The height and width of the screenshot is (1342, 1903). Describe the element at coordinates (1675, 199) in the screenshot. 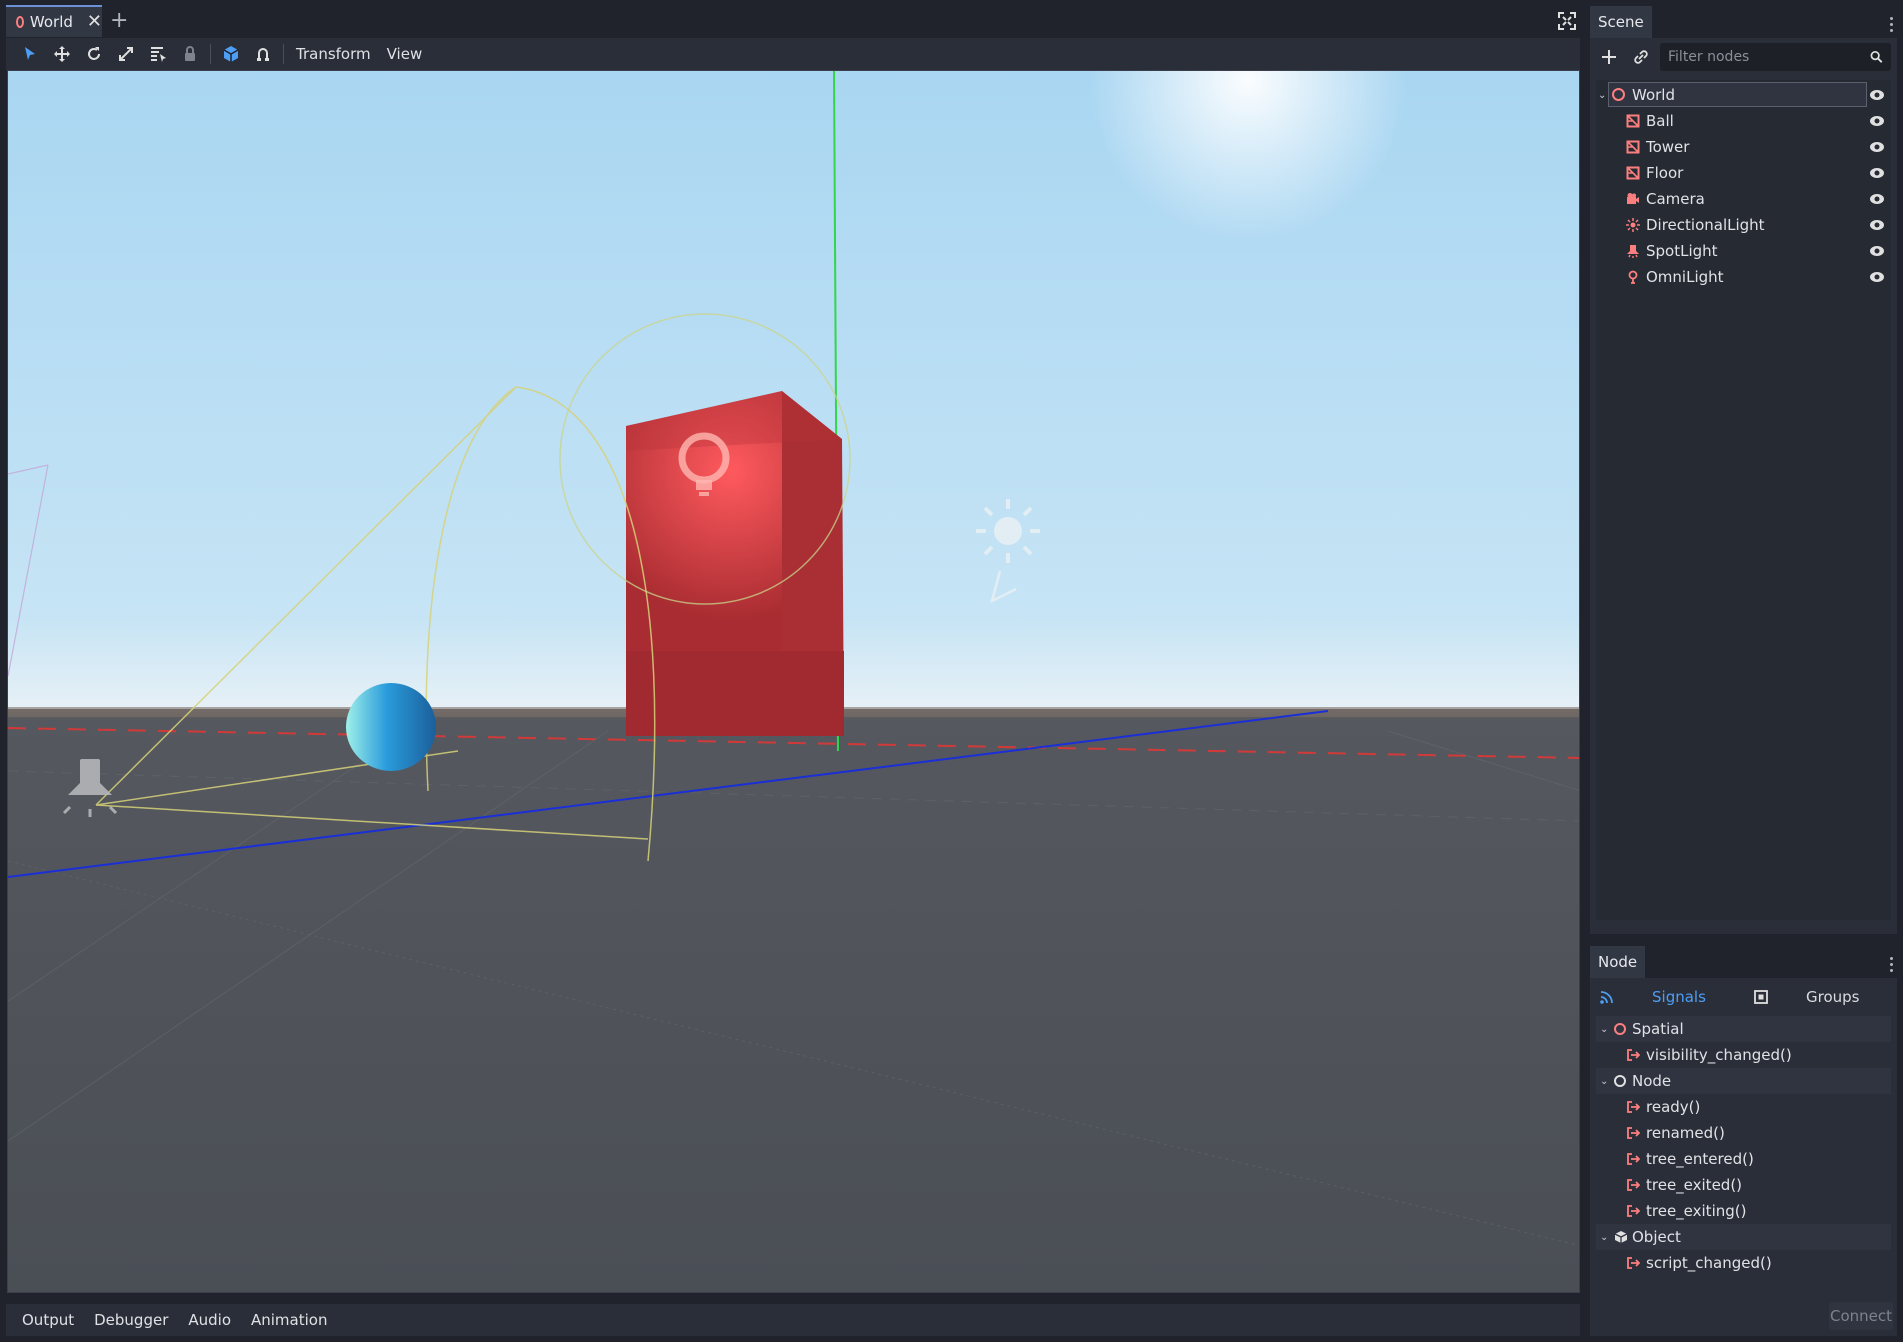

I see `node-label: Camera` at that location.